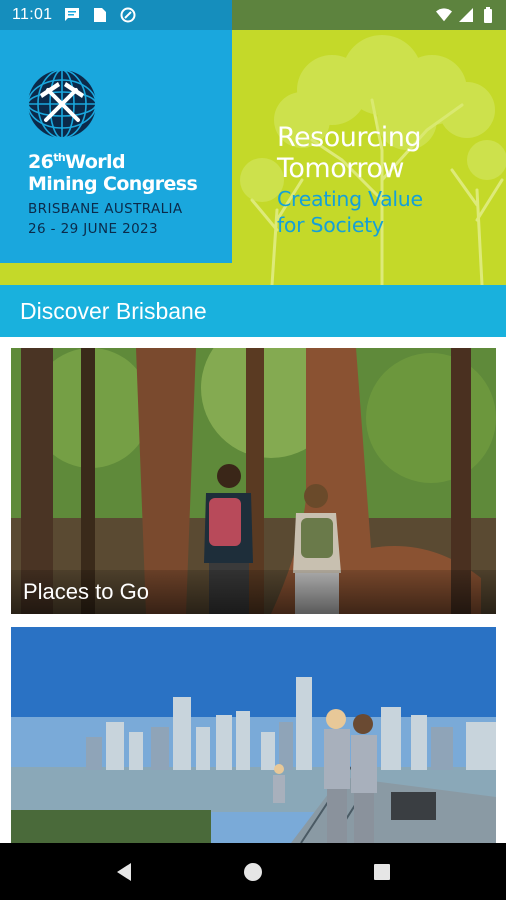 The image size is (506, 900). What do you see at coordinates (93, 229) in the screenshot?
I see `congress-dates: 26 - 29 JUNE 2023` at bounding box center [93, 229].